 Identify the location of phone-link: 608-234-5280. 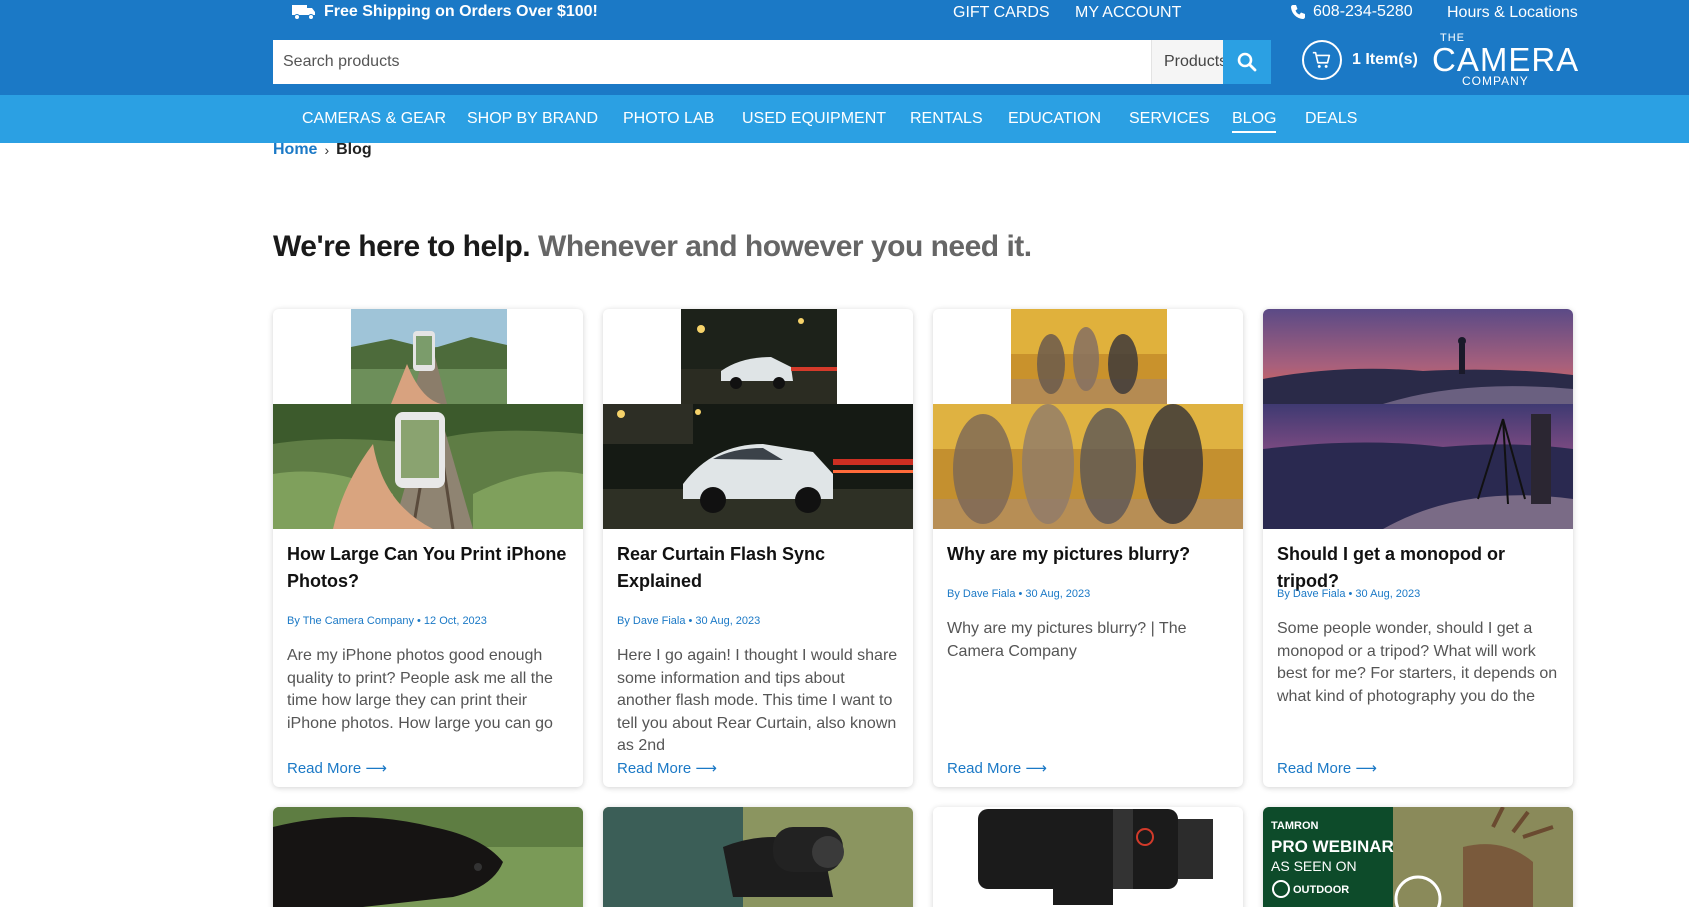
(1351, 12).